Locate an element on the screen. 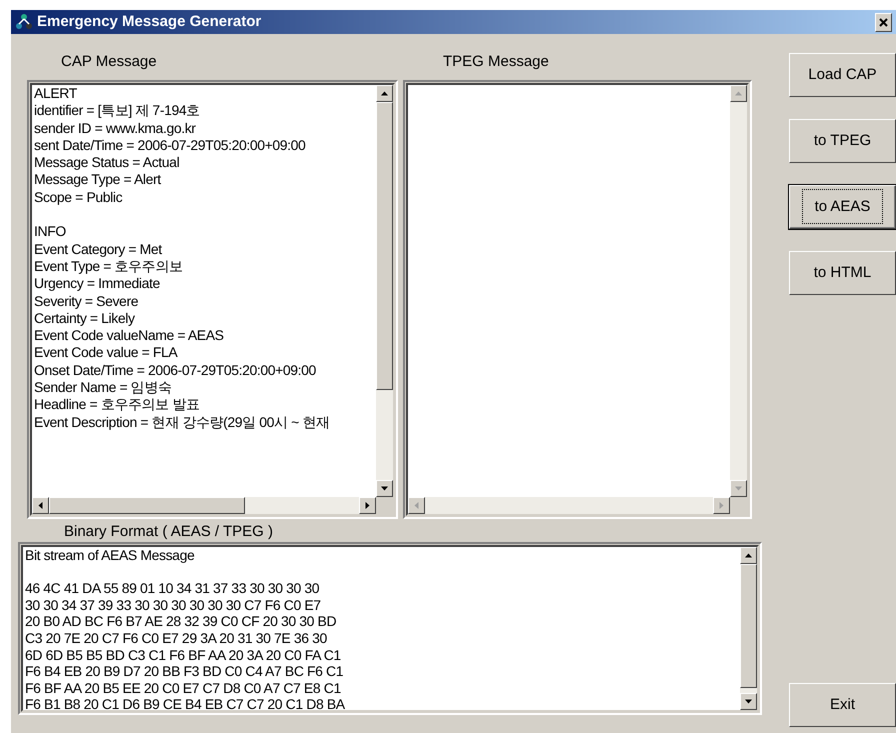 The width and height of the screenshot is (896, 733). action-button: Load CAP is located at coordinates (842, 75).